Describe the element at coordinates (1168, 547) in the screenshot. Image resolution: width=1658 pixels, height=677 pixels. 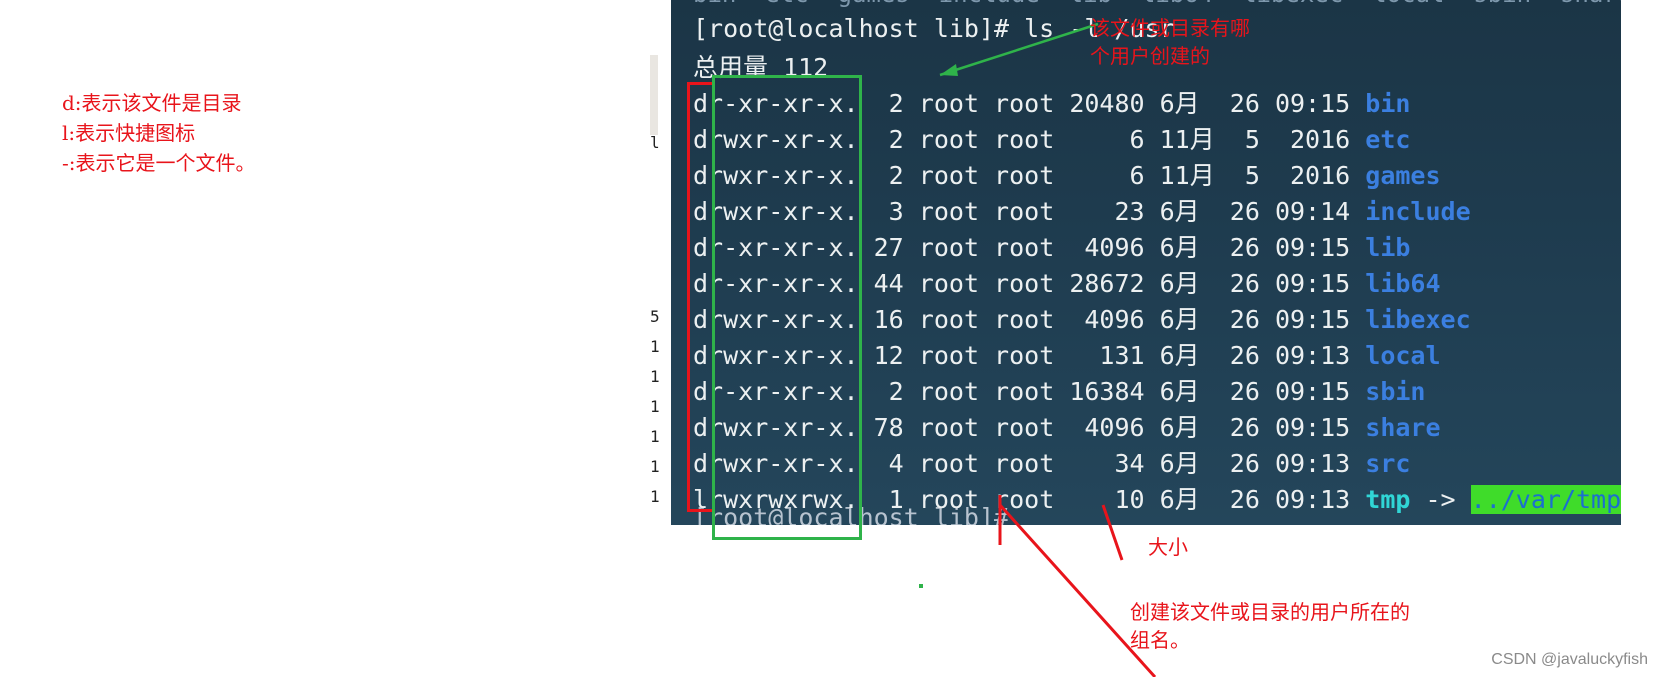
I see `size-annotation: 大小` at that location.